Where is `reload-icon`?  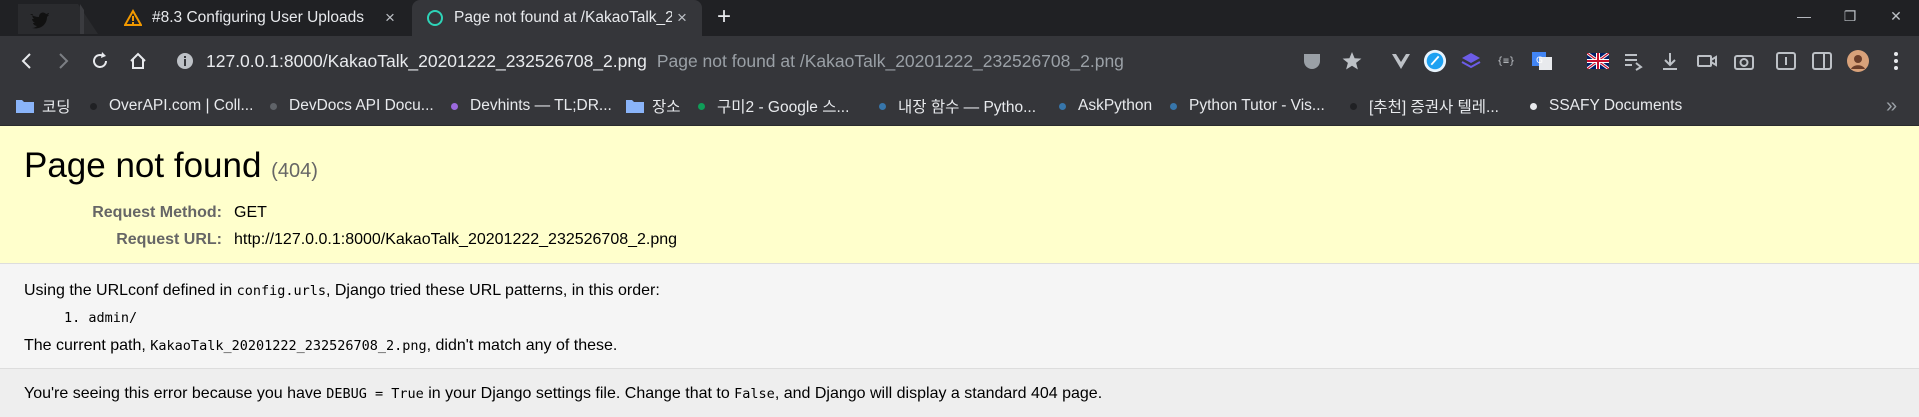 reload-icon is located at coordinates (100, 60).